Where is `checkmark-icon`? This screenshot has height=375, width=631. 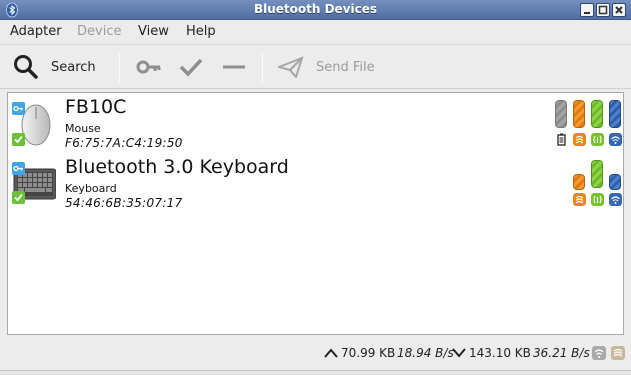 checkmark-icon is located at coordinates (191, 67).